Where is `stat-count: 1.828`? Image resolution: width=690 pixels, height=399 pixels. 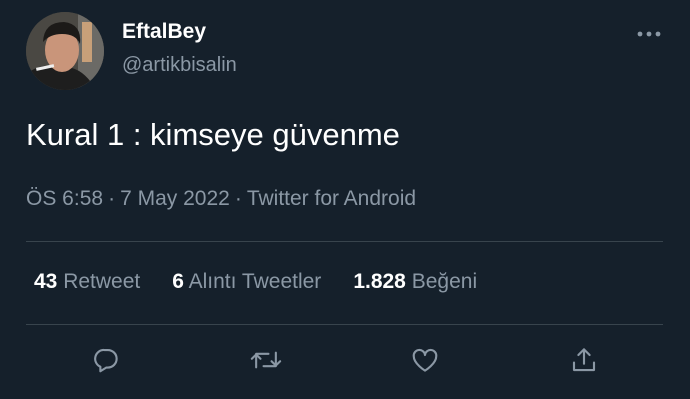
stat-count: 1.828 is located at coordinates (379, 281).